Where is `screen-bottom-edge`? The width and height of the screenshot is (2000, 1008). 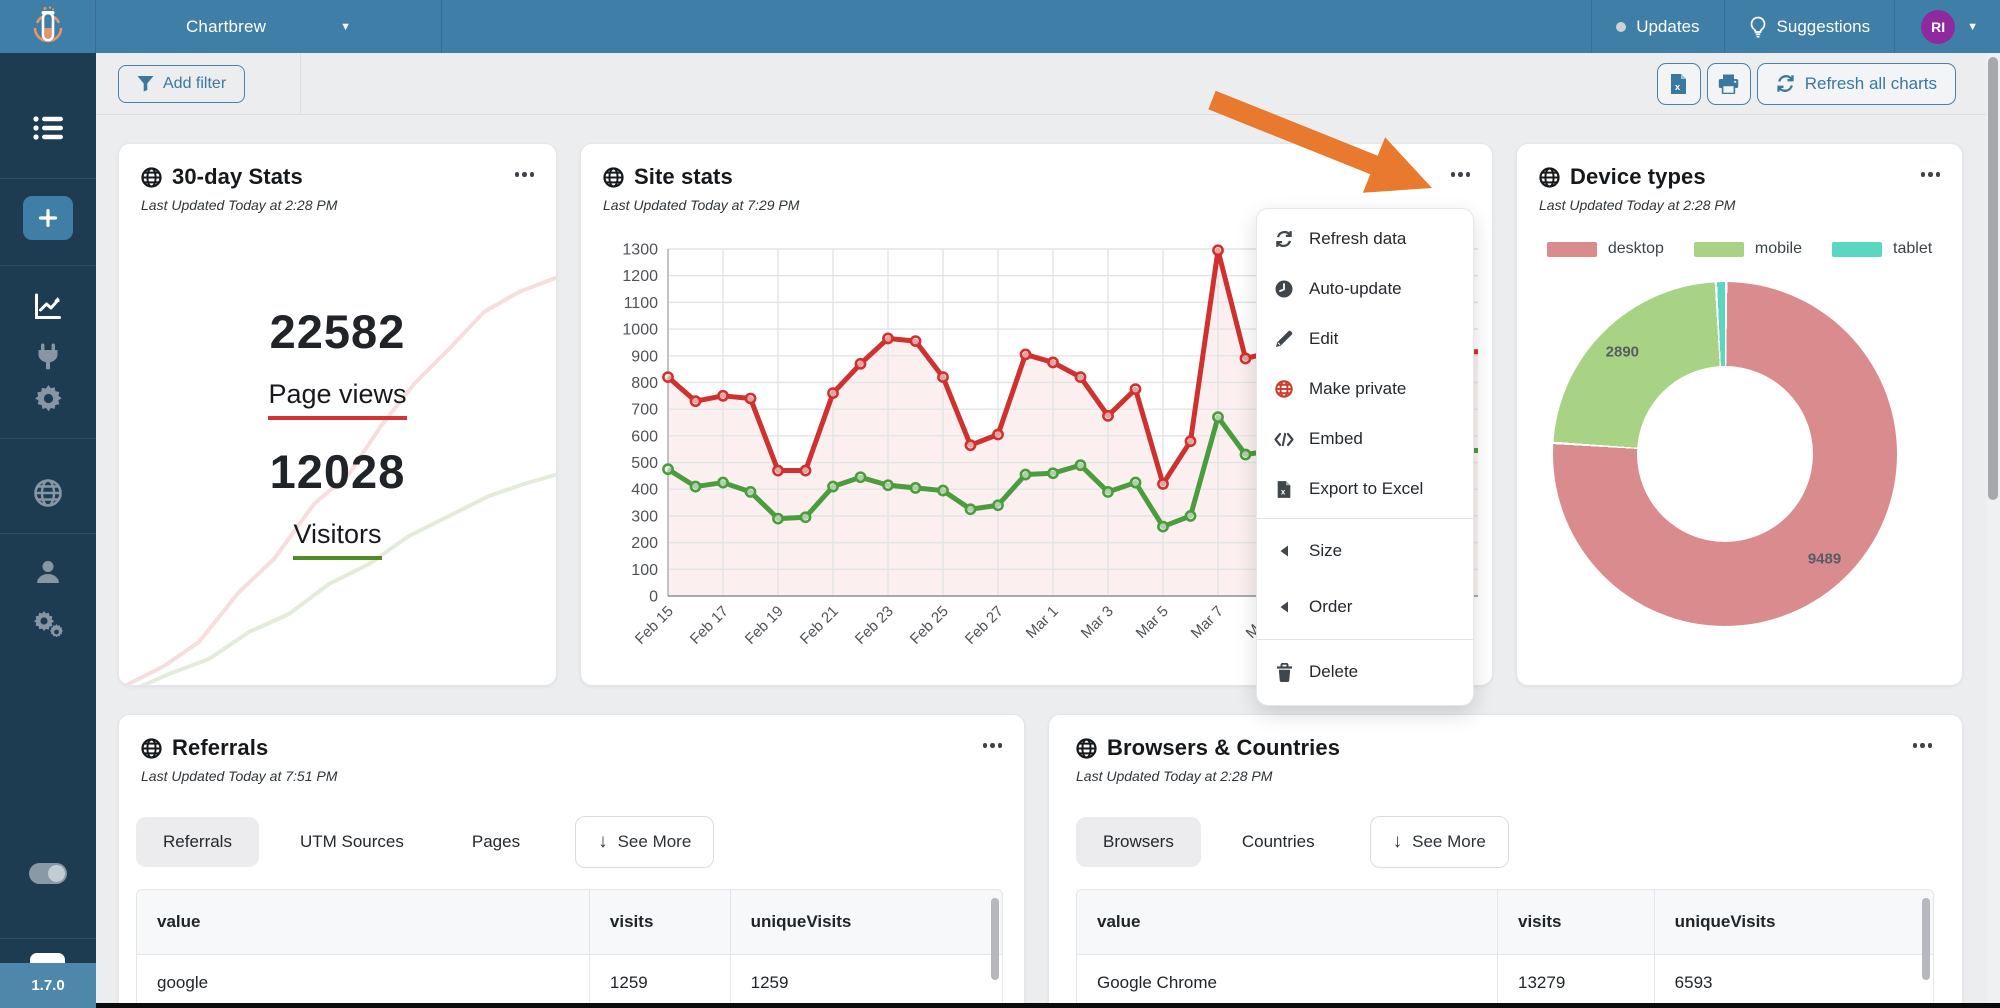 screen-bottom-edge is located at coordinates (1048, 1005).